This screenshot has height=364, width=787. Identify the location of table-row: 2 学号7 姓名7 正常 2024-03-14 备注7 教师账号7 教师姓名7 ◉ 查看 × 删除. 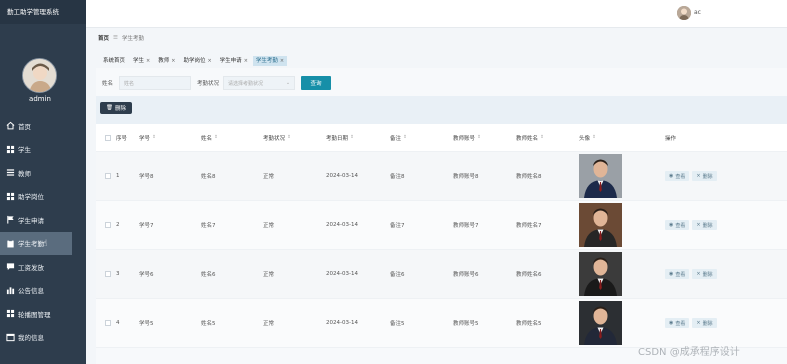
(441, 225).